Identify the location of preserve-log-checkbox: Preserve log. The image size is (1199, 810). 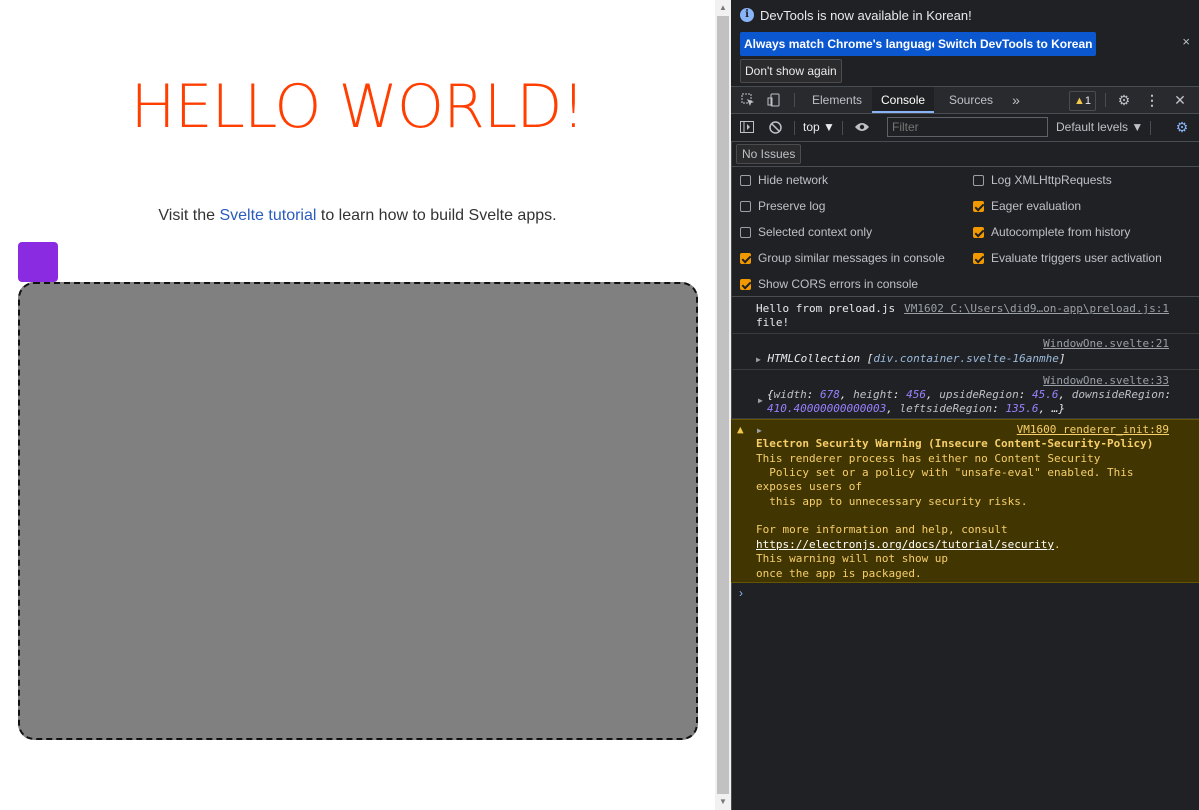
(782, 206).